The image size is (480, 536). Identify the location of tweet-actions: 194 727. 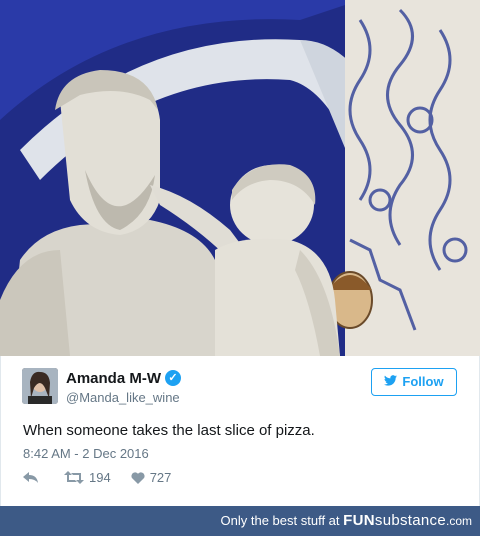
(107, 477).